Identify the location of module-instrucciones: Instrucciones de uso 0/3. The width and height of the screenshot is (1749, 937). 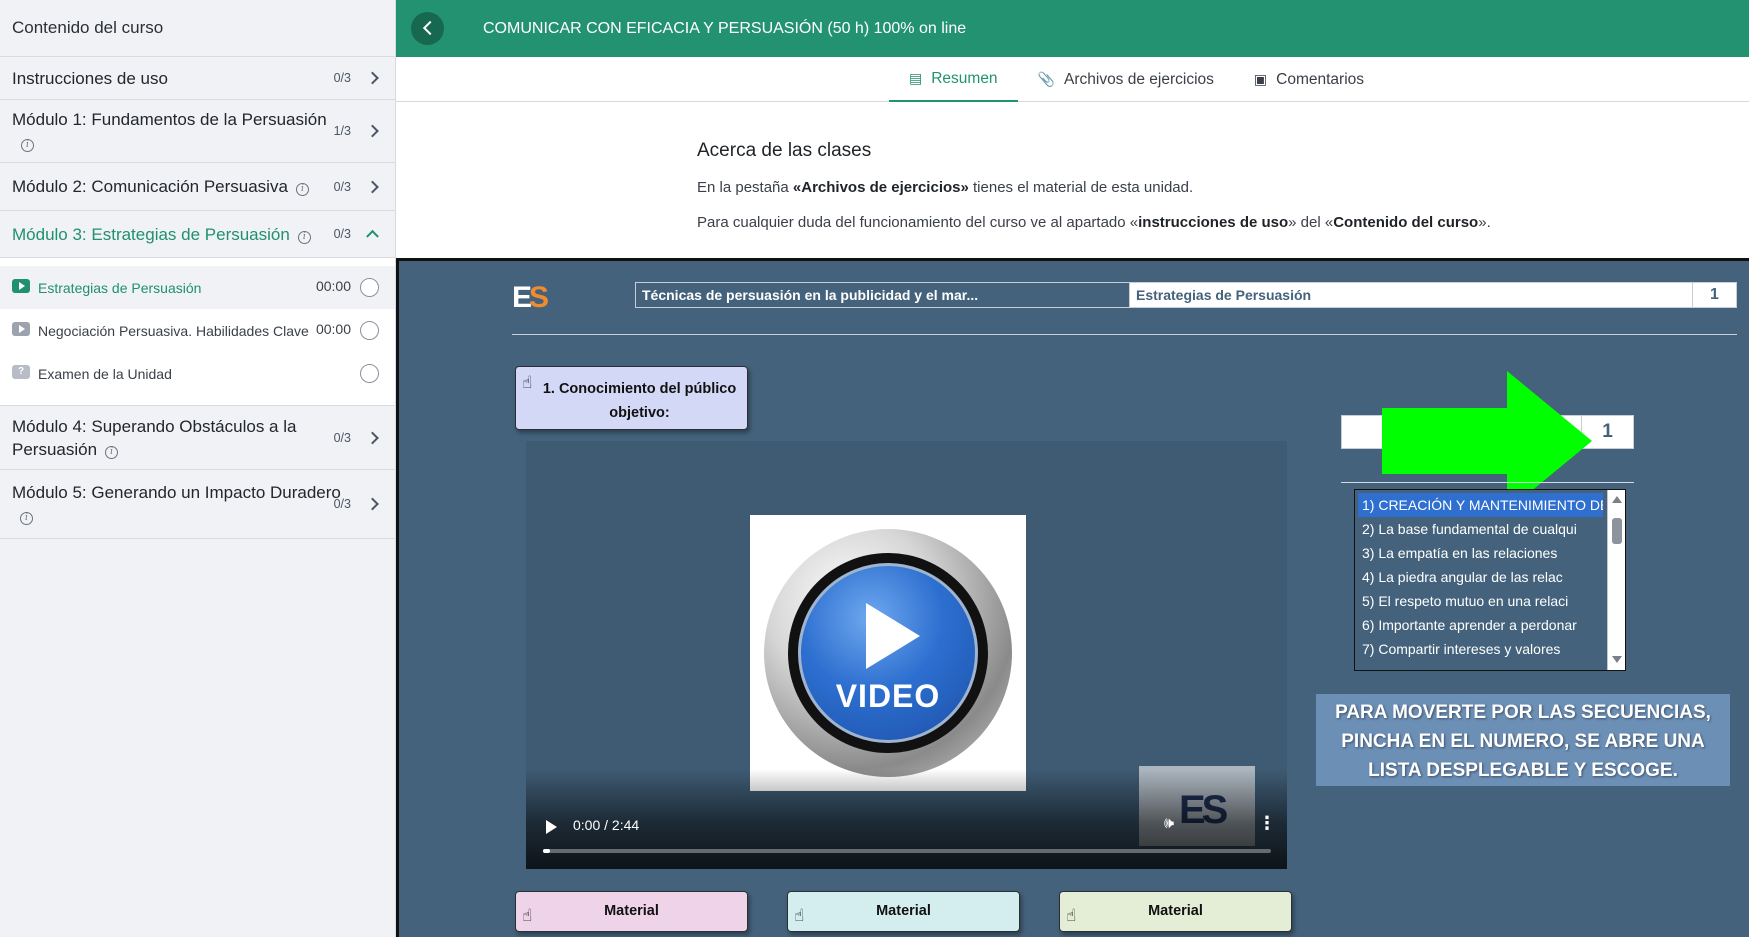
(197, 78).